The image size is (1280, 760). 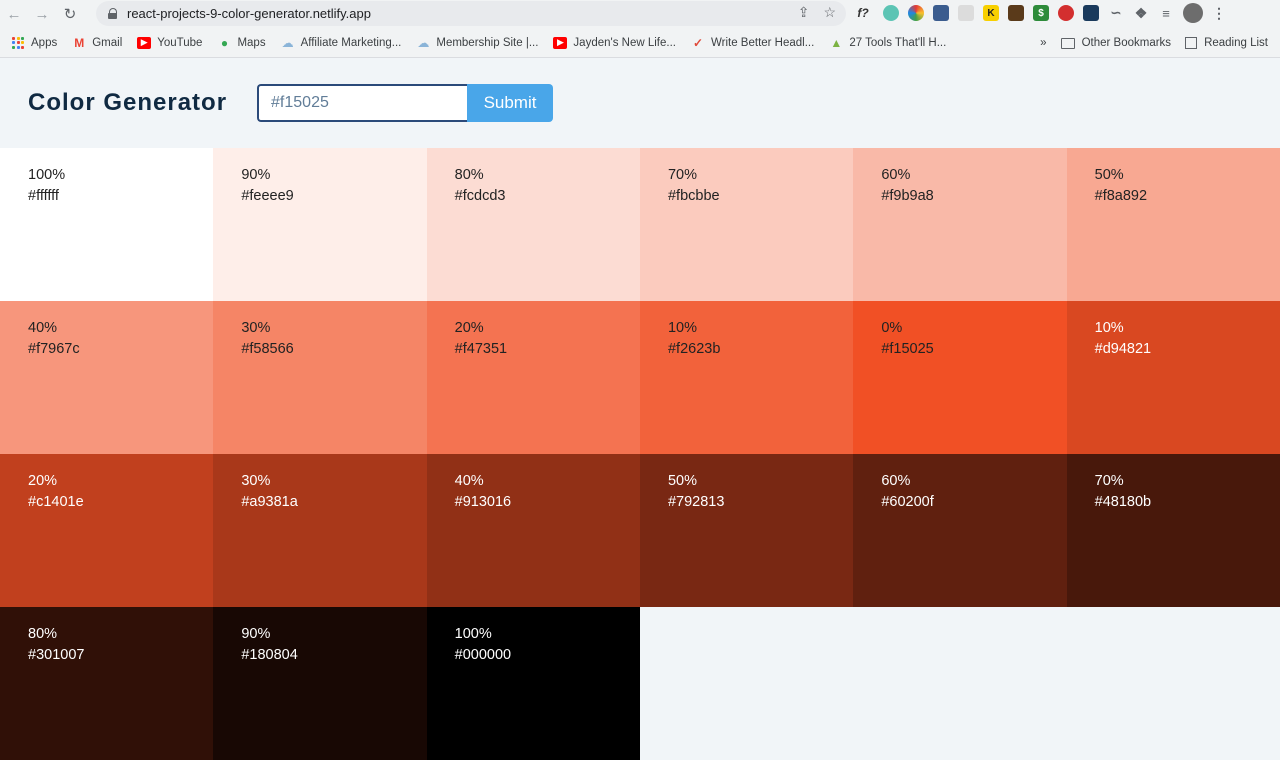 I want to click on swatch-percent: 100%, so click(x=47, y=175).